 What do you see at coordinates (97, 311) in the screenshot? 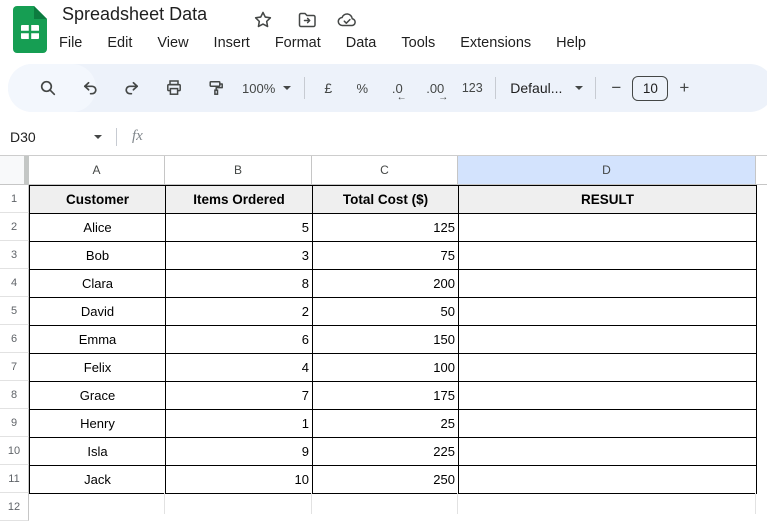
I see `cell-A5: David` at bounding box center [97, 311].